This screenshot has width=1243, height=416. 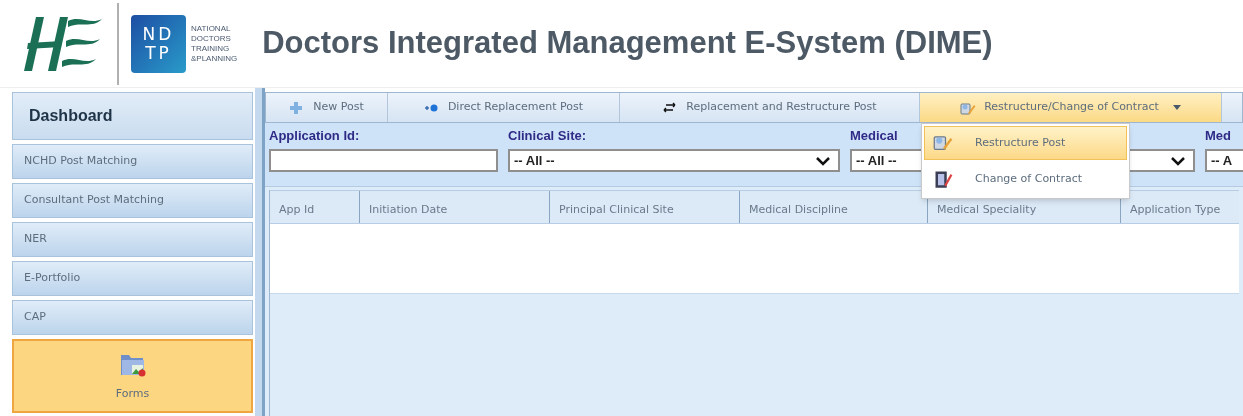 I want to click on sidebar-item: NER, so click(x=132, y=239).